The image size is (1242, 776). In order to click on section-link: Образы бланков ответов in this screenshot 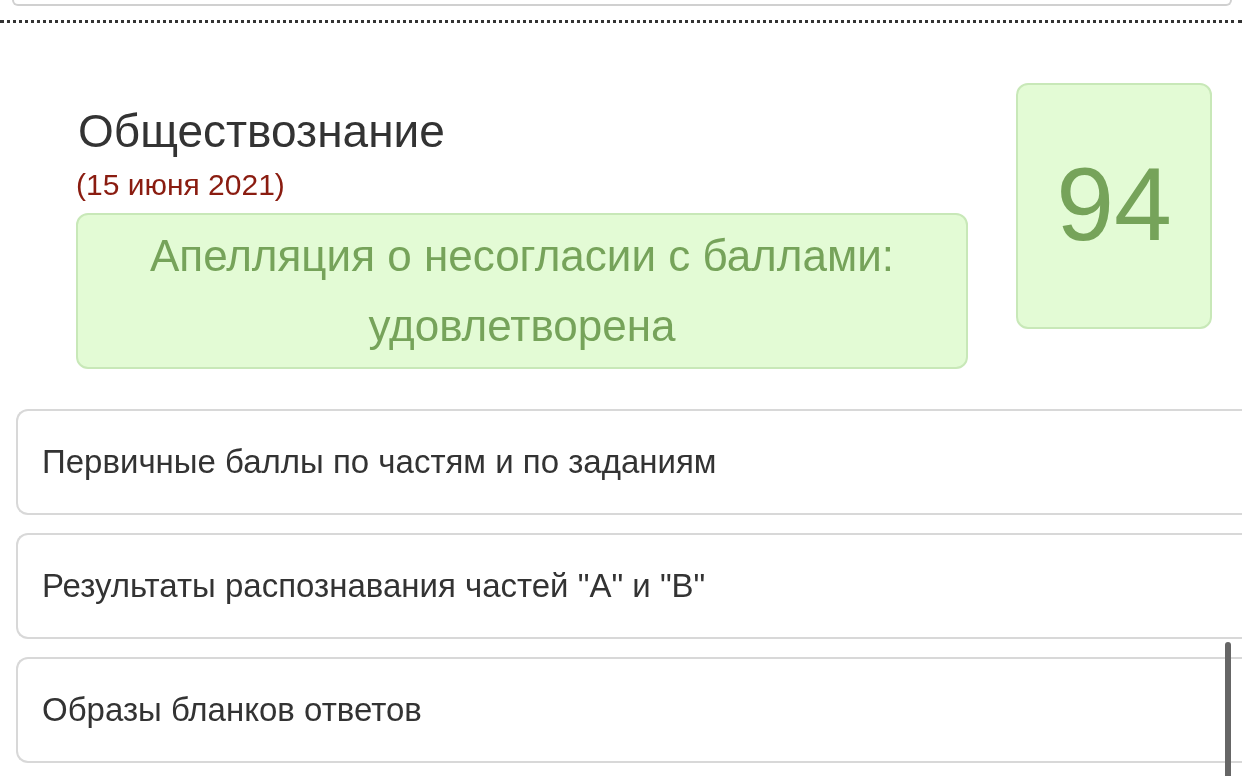, I will do `click(629, 710)`.